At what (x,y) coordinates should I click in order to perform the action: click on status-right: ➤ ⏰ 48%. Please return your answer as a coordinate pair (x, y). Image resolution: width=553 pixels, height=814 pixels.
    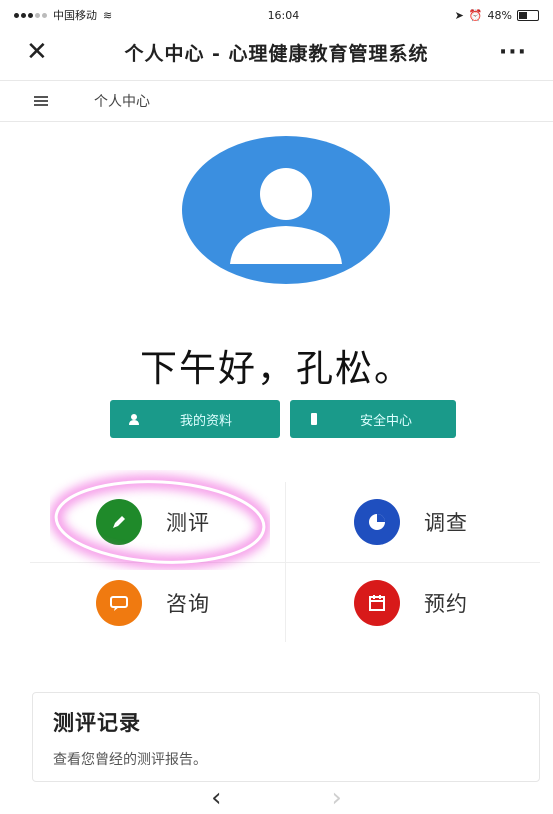
    Looking at the image, I should click on (497, 15).